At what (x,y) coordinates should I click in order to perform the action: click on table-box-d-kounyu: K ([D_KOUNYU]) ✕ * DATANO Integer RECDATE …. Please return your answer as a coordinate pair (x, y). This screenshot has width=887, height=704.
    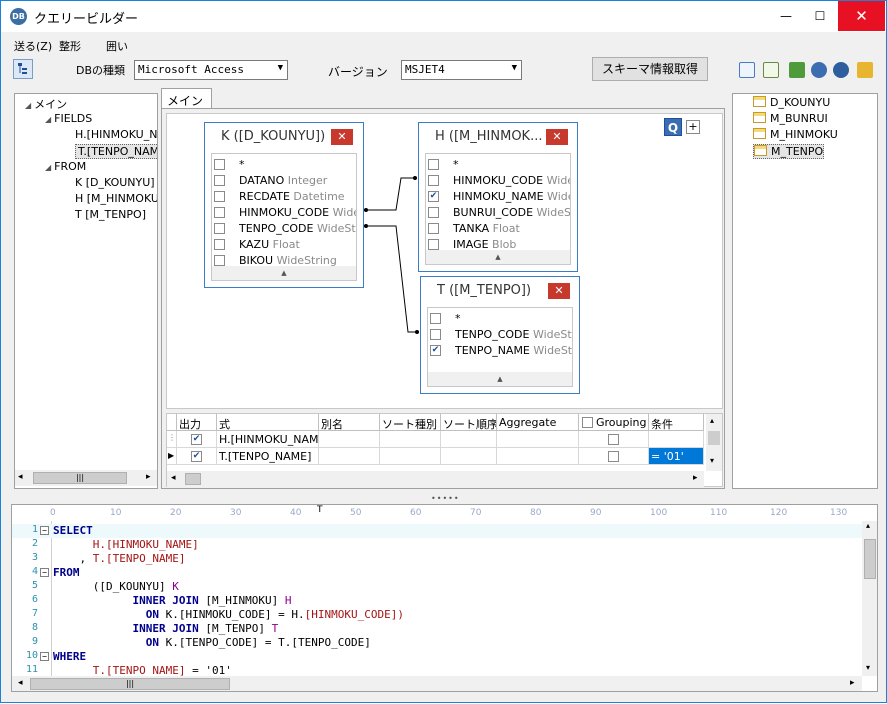
    Looking at the image, I should click on (284, 205).